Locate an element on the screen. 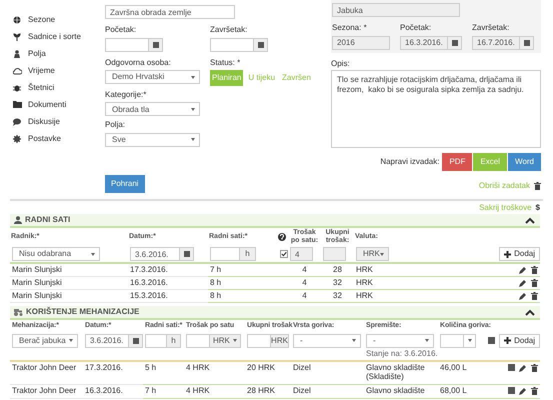  table-cell: 15.3.2016. is located at coordinates (168, 297).